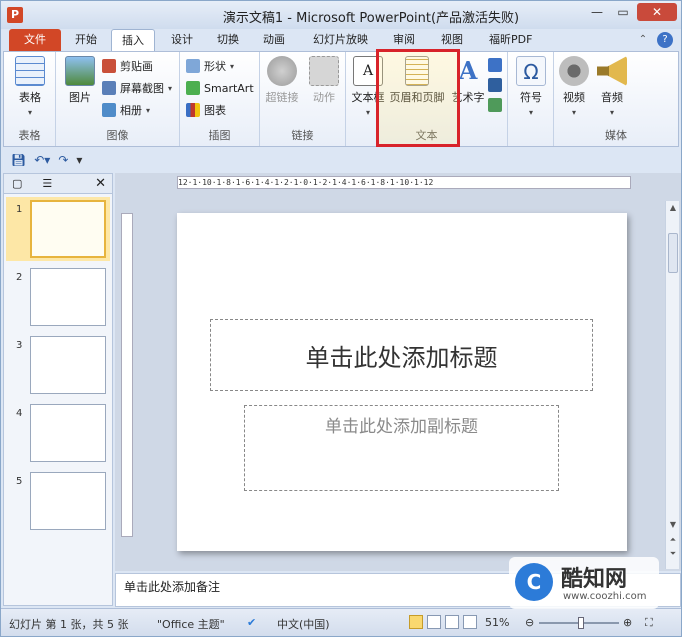 The height and width of the screenshot is (637, 682). What do you see at coordinates (35, 40) in the screenshot?
I see `tab-file: 文件` at bounding box center [35, 40].